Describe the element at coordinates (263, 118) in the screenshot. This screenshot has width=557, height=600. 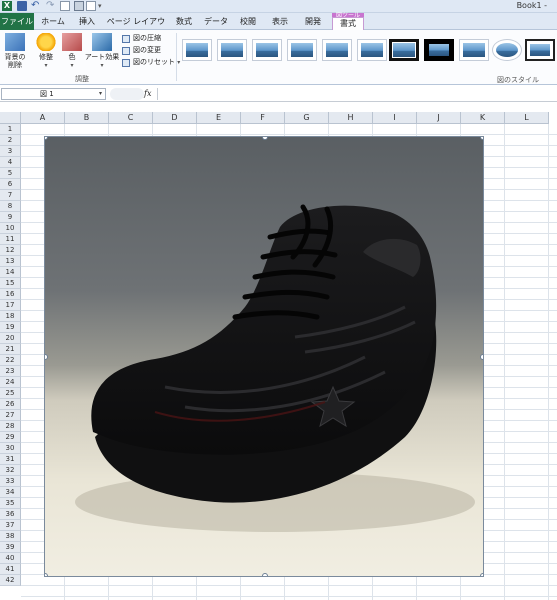
I see `column-header: F` at that location.